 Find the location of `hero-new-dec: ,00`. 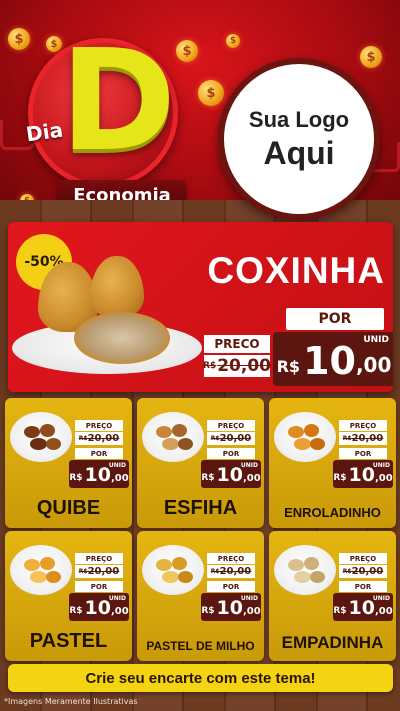

hero-new-dec: ,00 is located at coordinates (373, 365).